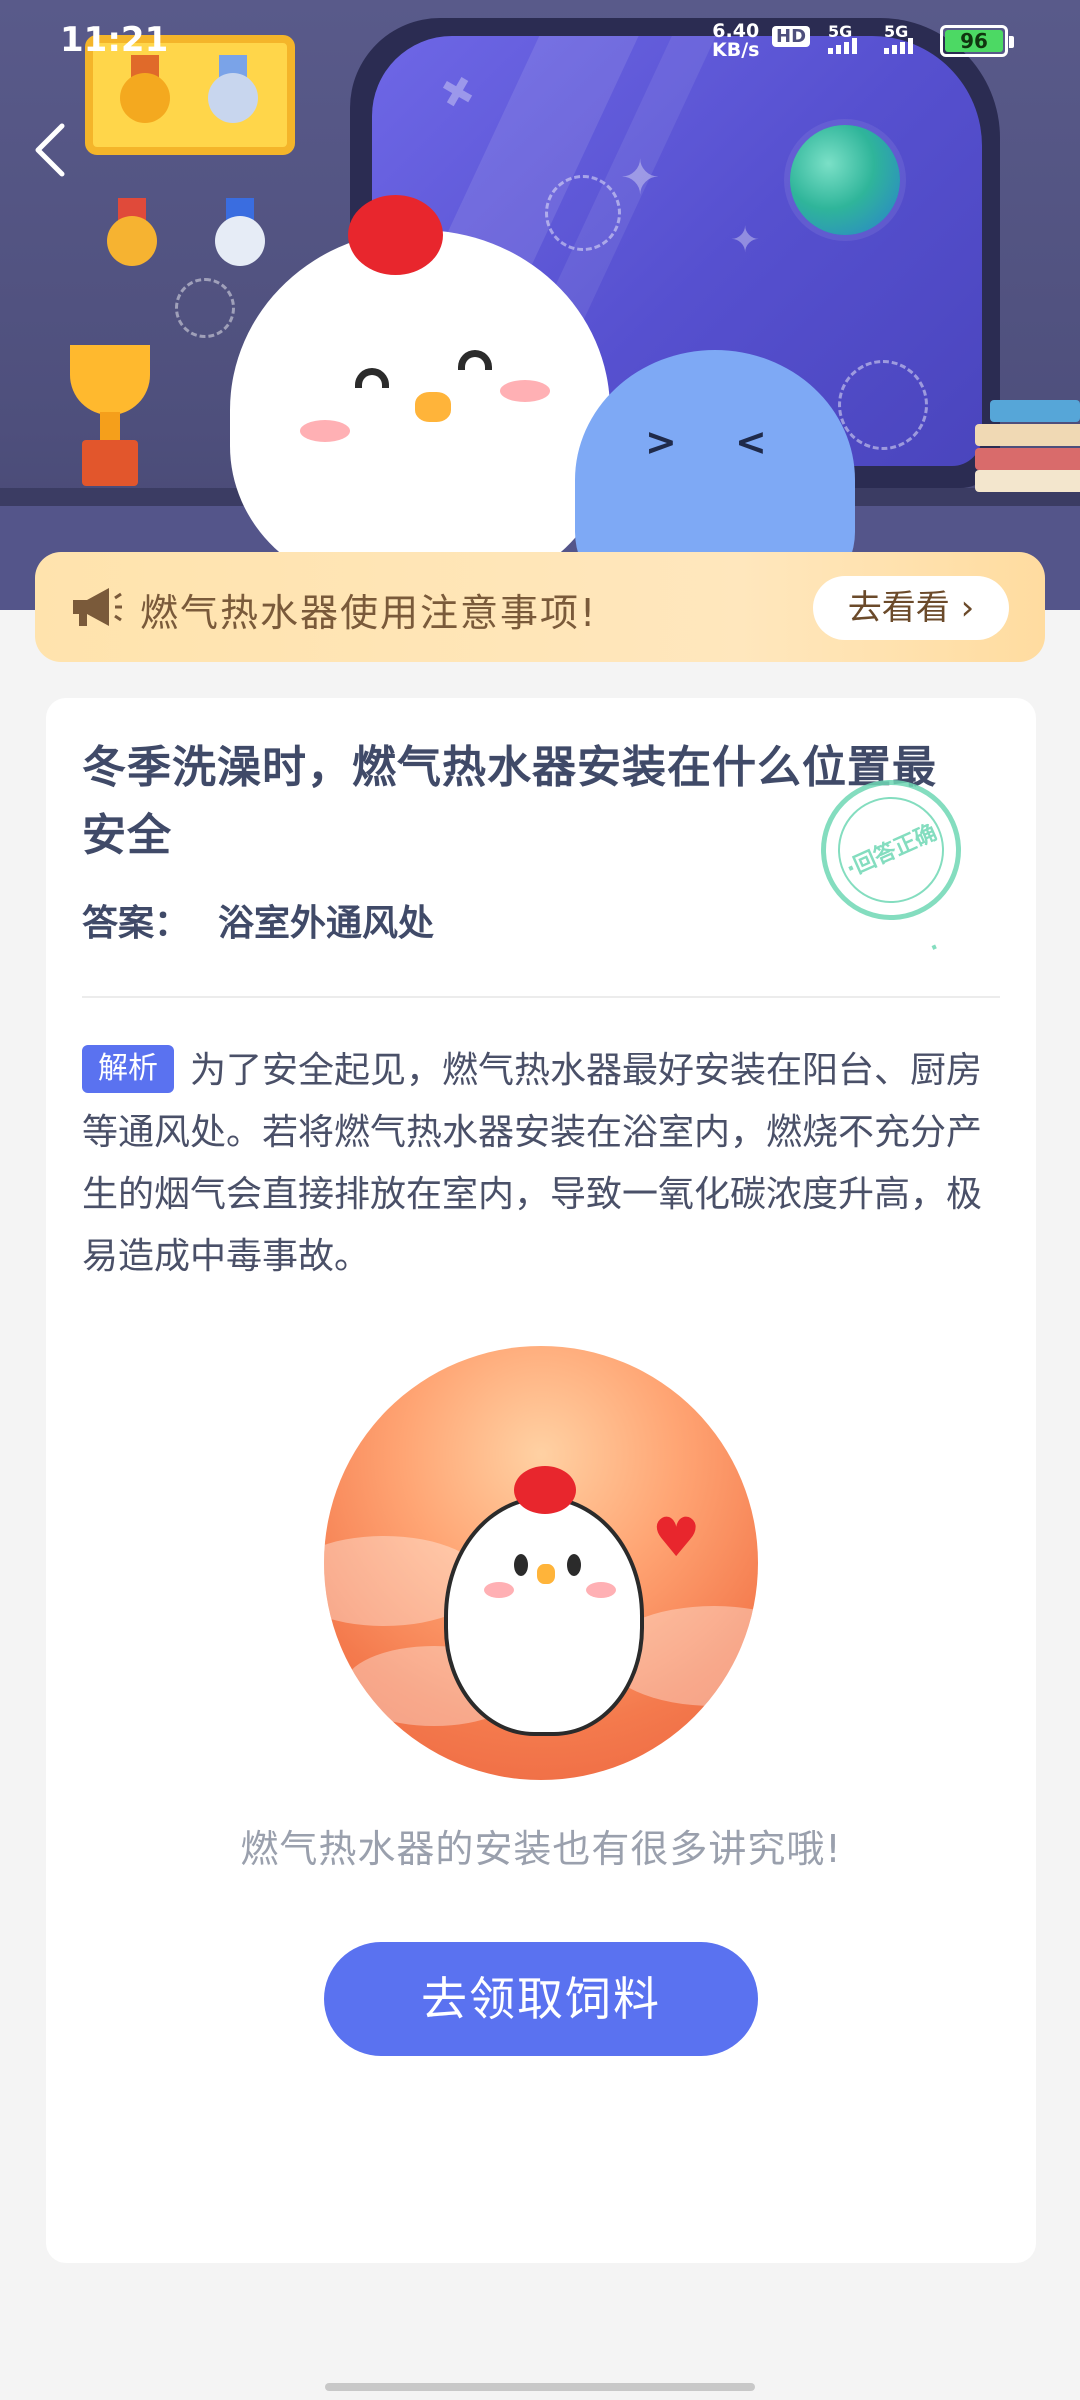 The height and width of the screenshot is (2400, 1080). What do you see at coordinates (911, 608) in the screenshot?
I see `go-see-button: 去看看 ›` at bounding box center [911, 608].